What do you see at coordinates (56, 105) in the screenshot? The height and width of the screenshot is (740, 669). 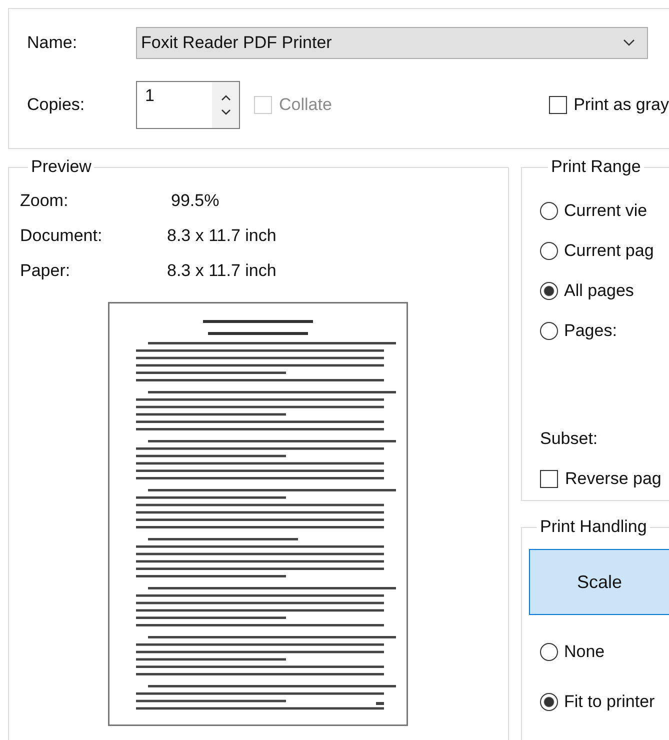 I see `copies-label: Copies:` at bounding box center [56, 105].